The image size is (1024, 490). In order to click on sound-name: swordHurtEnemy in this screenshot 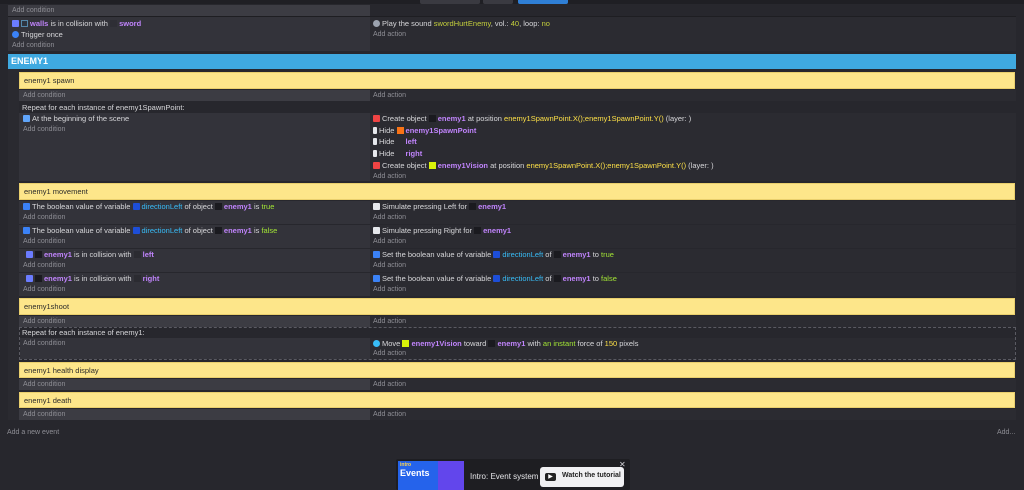, I will do `click(462, 23)`.